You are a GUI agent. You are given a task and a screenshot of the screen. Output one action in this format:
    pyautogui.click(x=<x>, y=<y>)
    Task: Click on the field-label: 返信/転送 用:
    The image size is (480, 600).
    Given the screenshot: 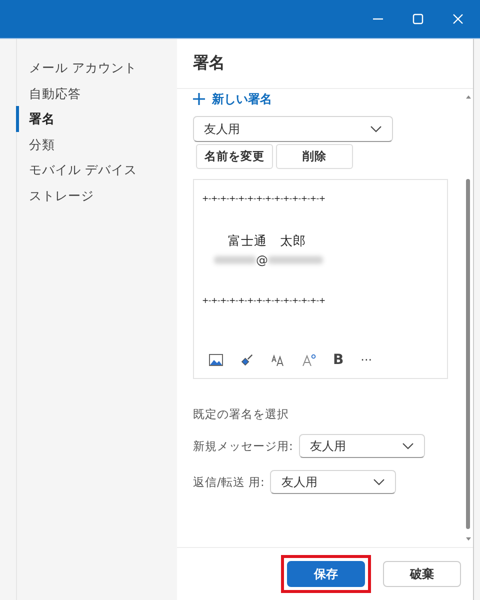 What is the action you would take?
    pyautogui.click(x=228, y=482)
    